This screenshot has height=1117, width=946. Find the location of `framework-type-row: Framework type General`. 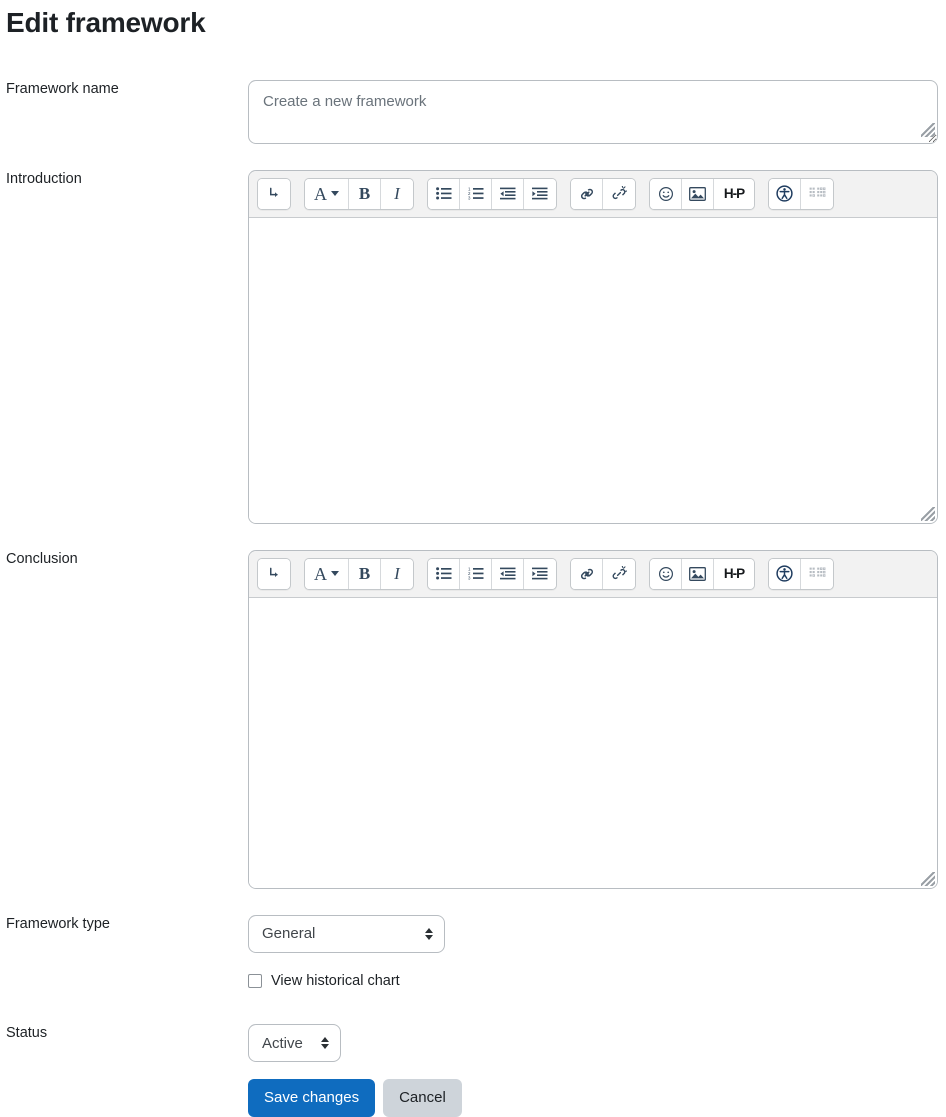

framework-type-row: Framework type General is located at coordinates (473, 933).